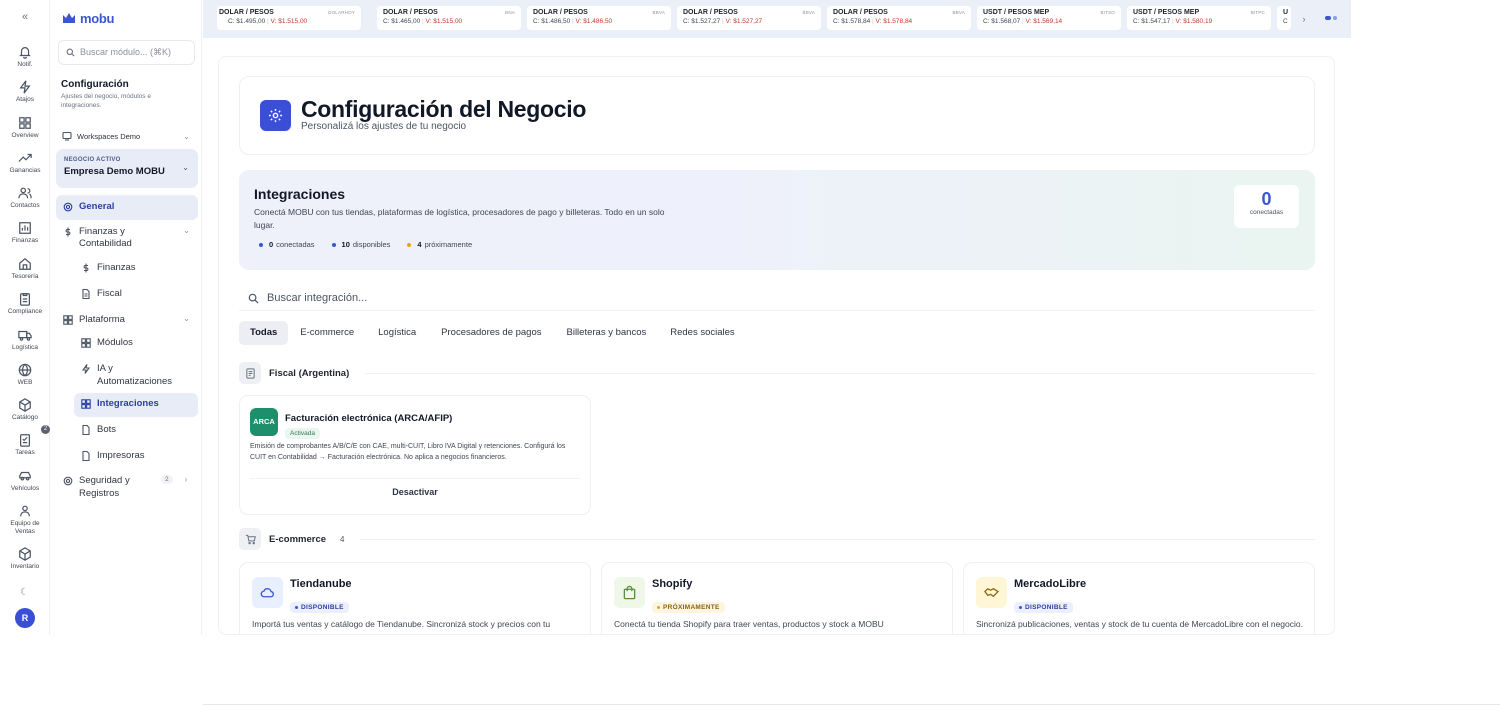 Image resolution: width=1500 pixels, height=705 pixels. What do you see at coordinates (25, 511) in the screenshot?
I see `team-icon` at bounding box center [25, 511].